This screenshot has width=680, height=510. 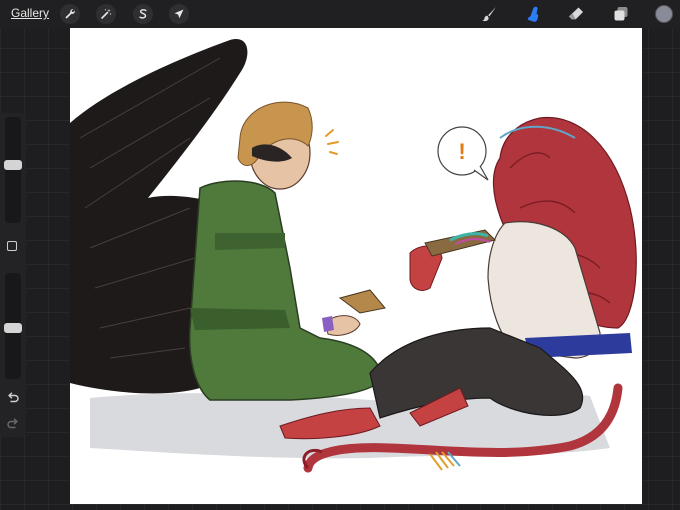 I want to click on brush-tool-button, so click(x=489, y=14).